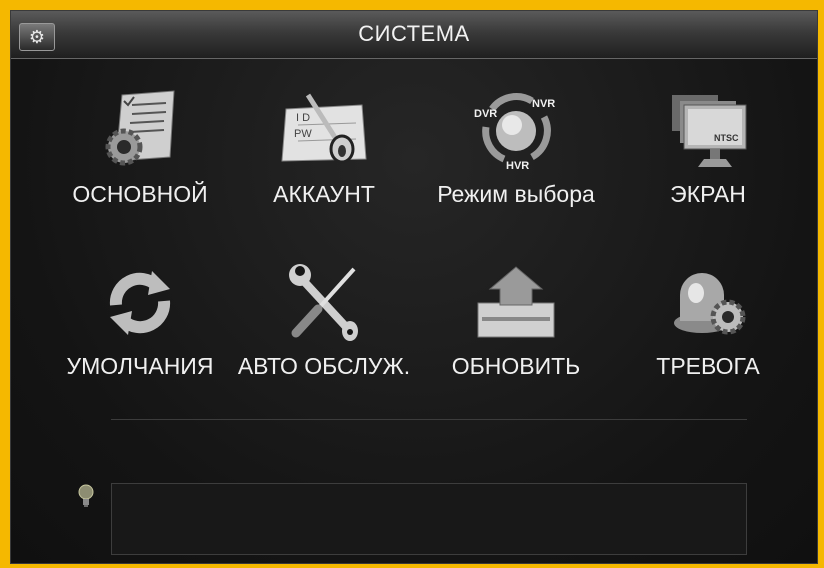 The height and width of the screenshot is (568, 824). What do you see at coordinates (140, 303) in the screenshot?
I see `refresh-icon` at bounding box center [140, 303].